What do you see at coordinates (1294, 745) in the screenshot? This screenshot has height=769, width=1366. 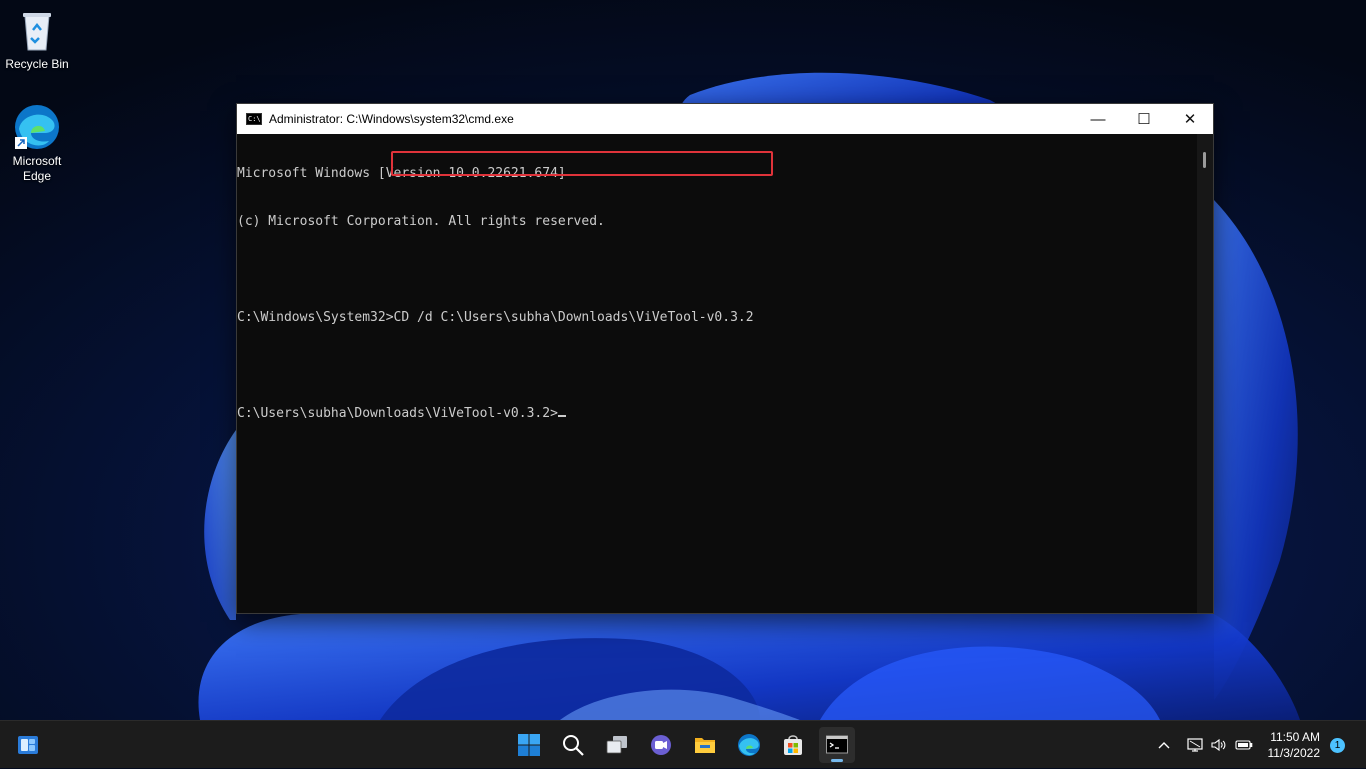 I see `clock: 11:50 AM 11/3/2022` at bounding box center [1294, 745].